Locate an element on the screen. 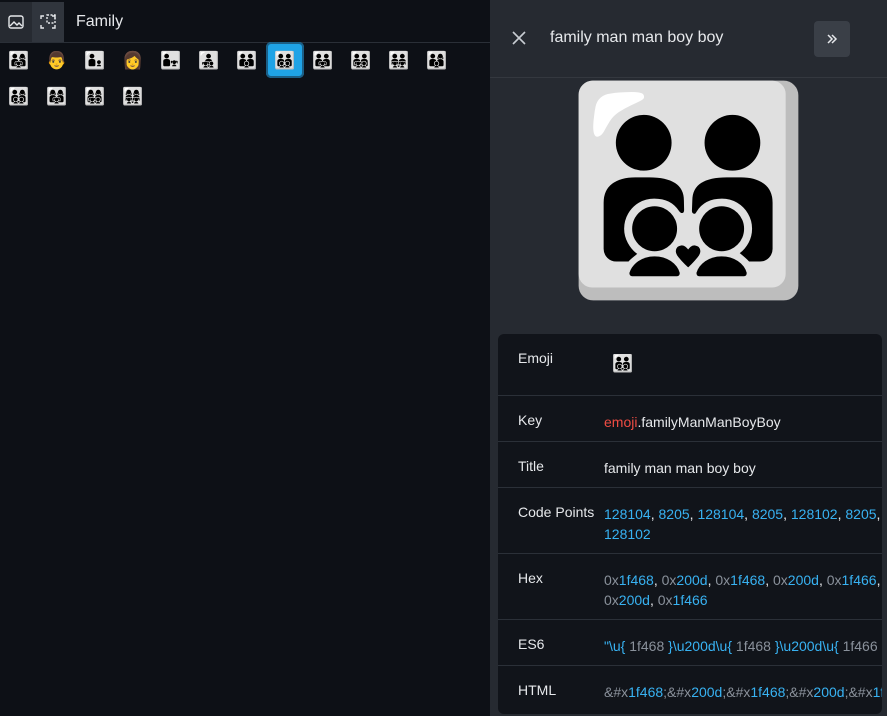  emoji-cell: 👩‍👩‍👧‍👦 is located at coordinates (95, 96).